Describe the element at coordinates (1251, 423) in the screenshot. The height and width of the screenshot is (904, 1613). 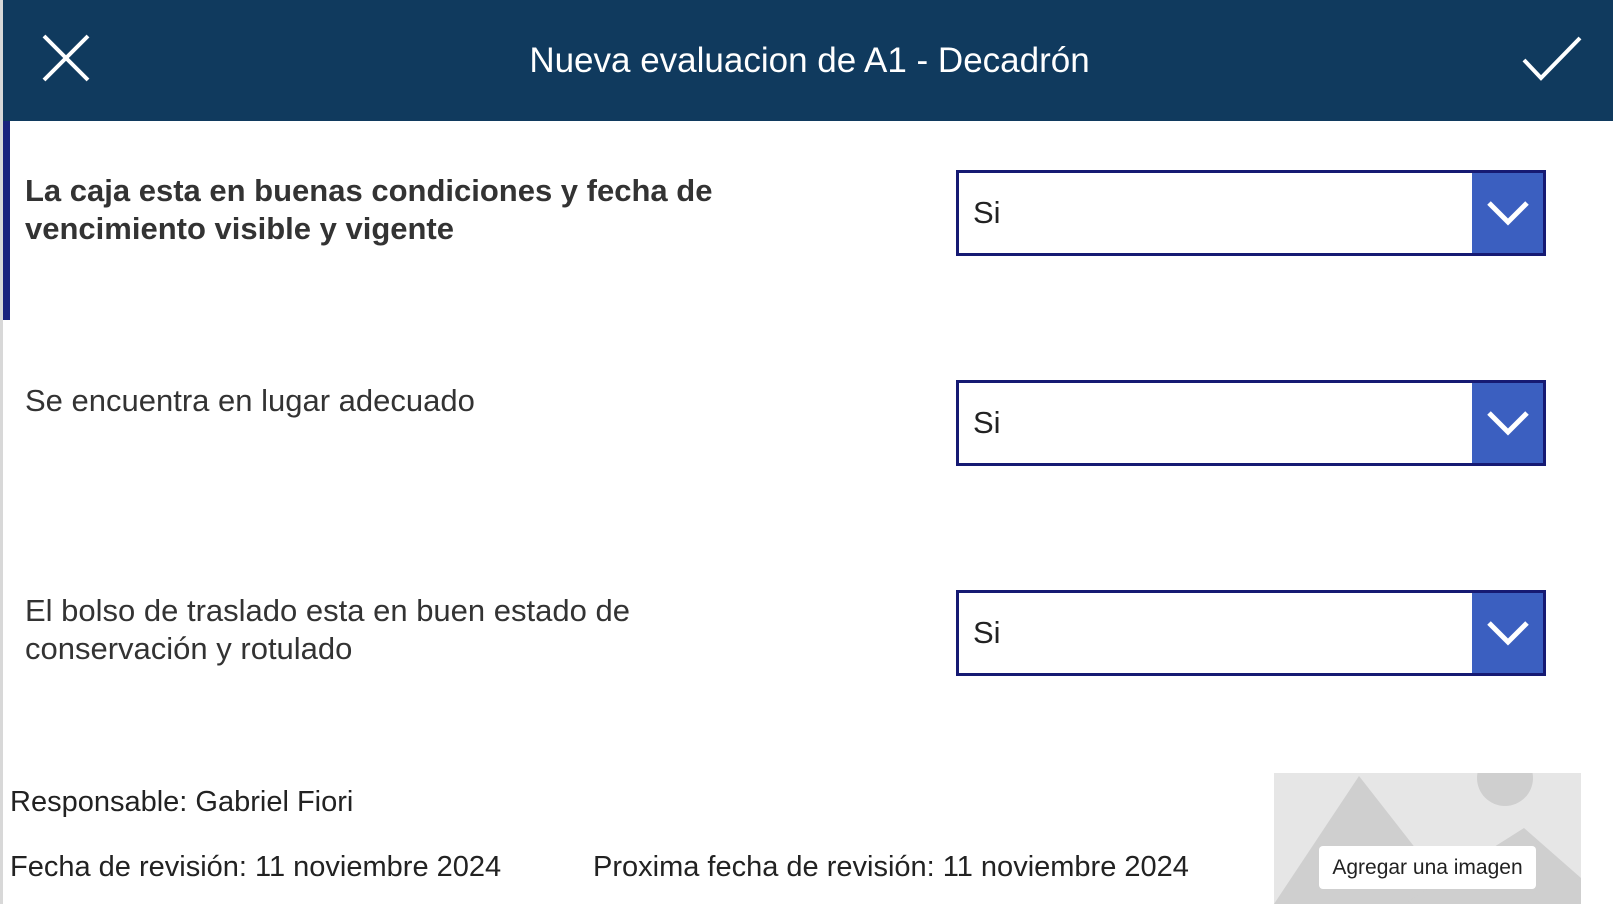
I see `answer-dropdown-2: Si` at that location.